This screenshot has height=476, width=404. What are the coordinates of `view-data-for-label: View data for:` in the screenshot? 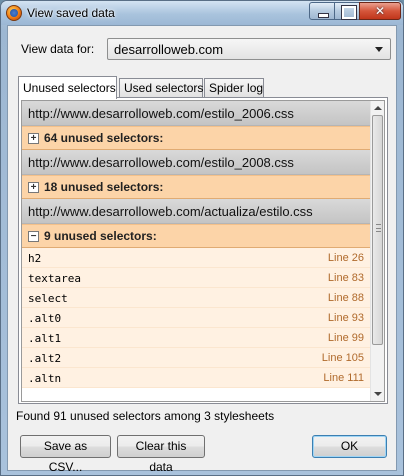 It's located at (58, 49).